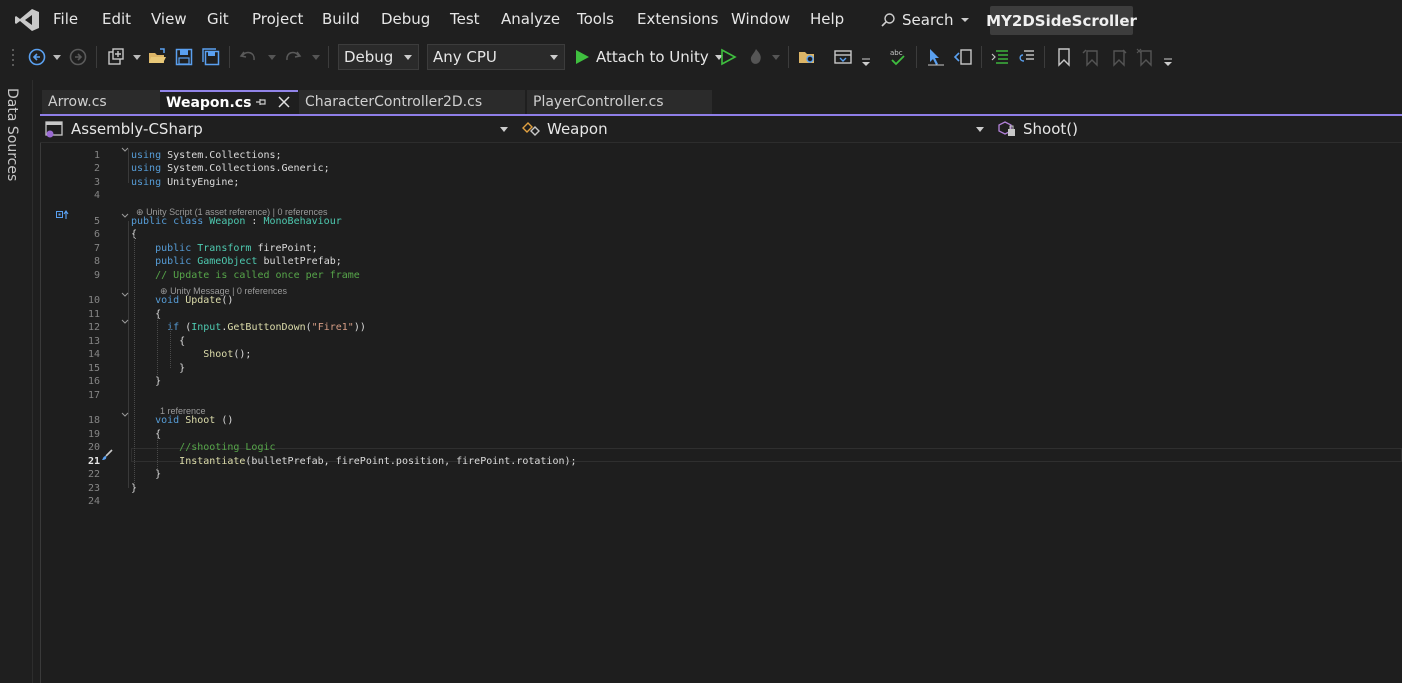 The image size is (1402, 683). I want to click on menu-edit: Edit, so click(116, 19).